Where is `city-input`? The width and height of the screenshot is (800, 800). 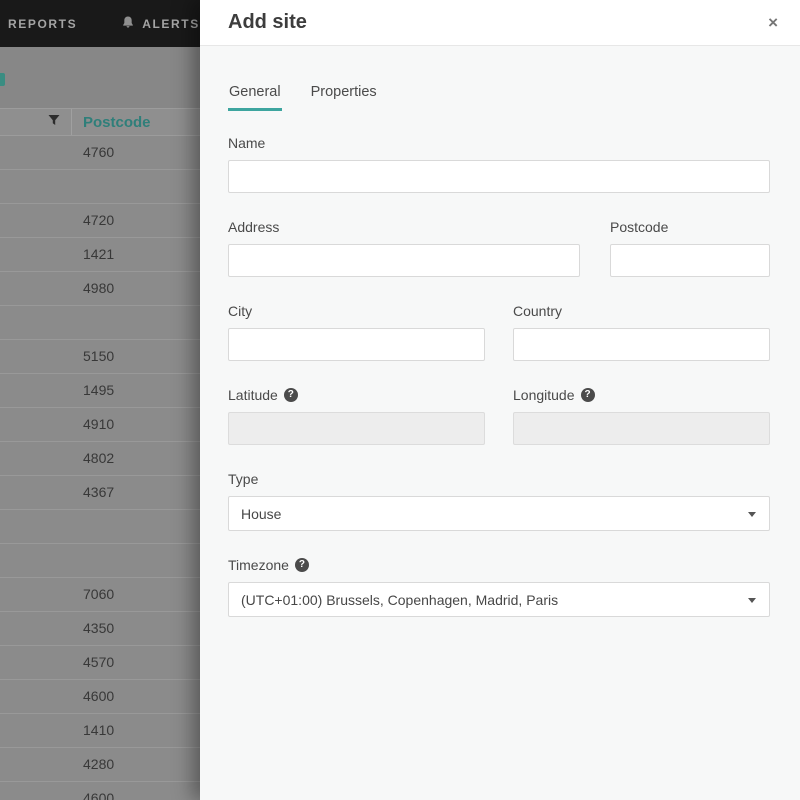 city-input is located at coordinates (356, 344).